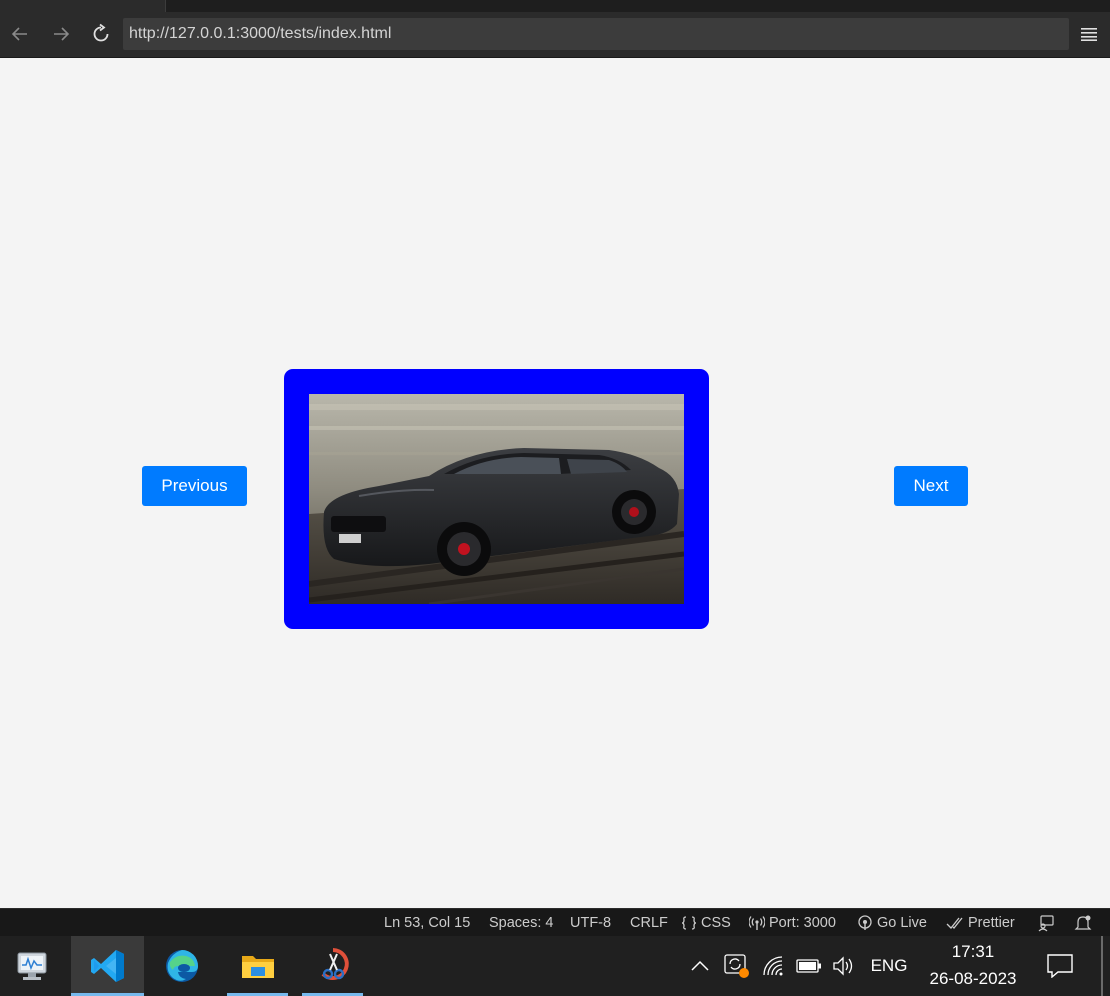  I want to click on port-label: Port: 3000, so click(802, 923).